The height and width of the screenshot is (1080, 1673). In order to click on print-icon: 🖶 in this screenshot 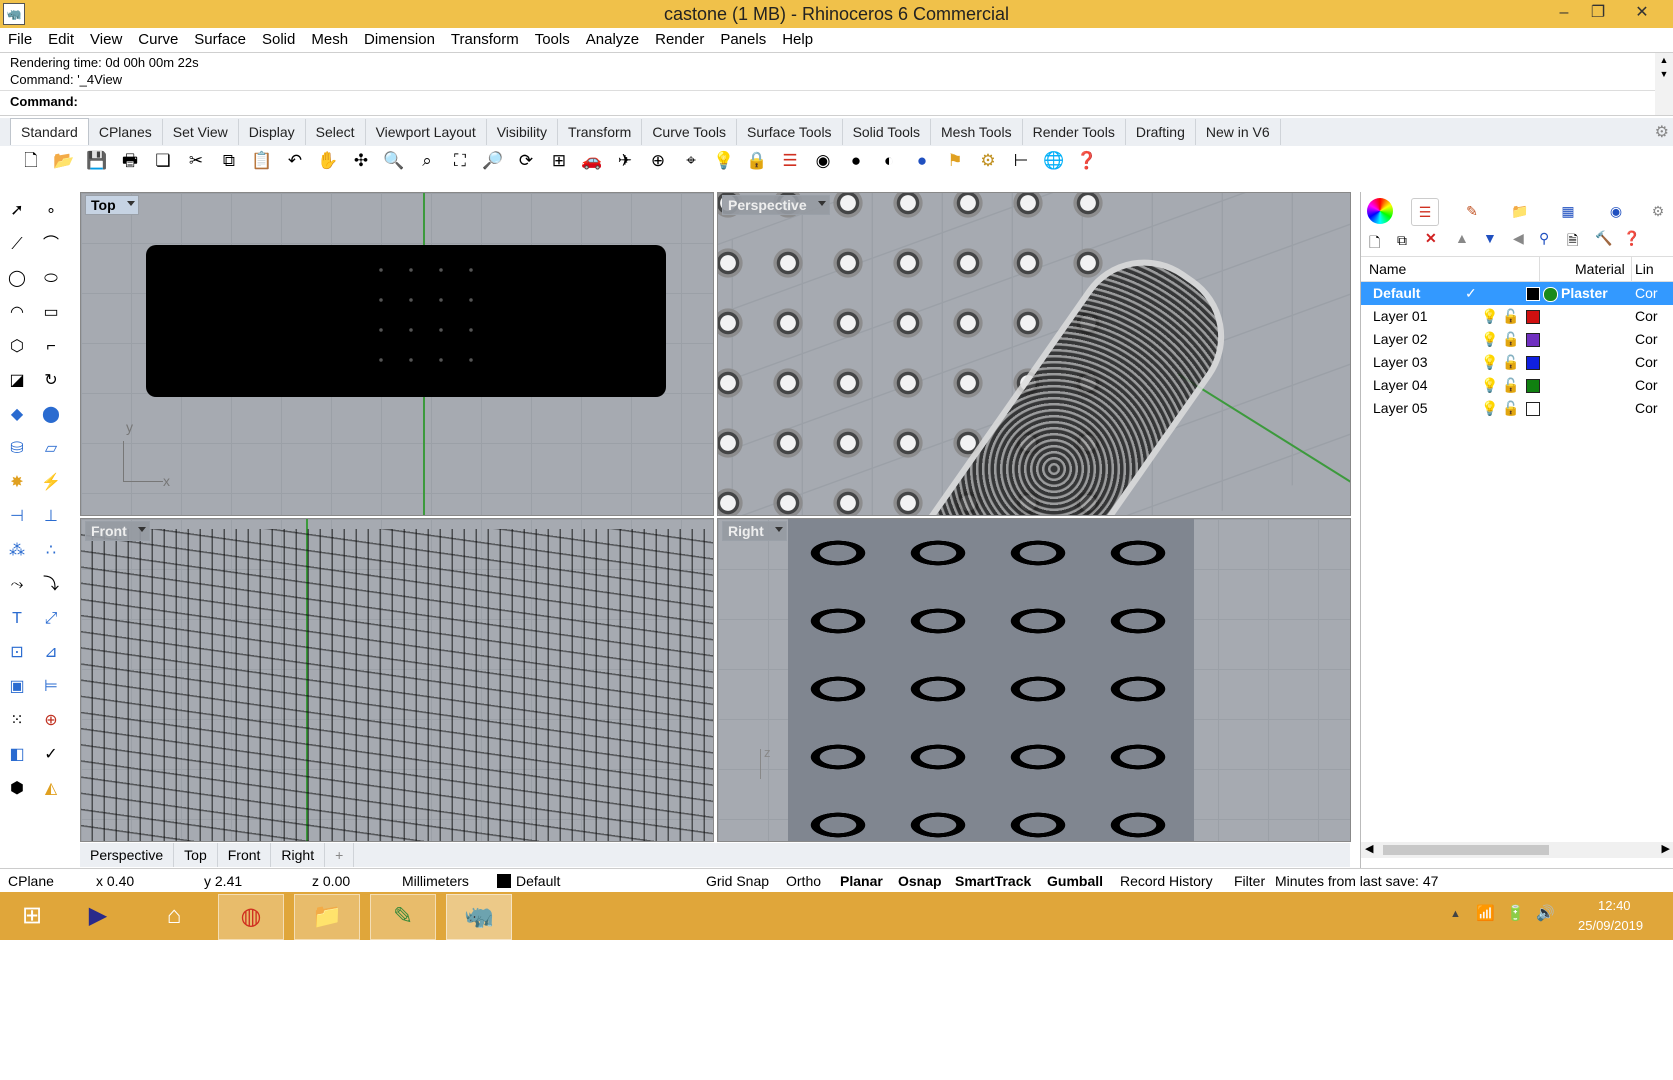, I will do `click(130, 161)`.